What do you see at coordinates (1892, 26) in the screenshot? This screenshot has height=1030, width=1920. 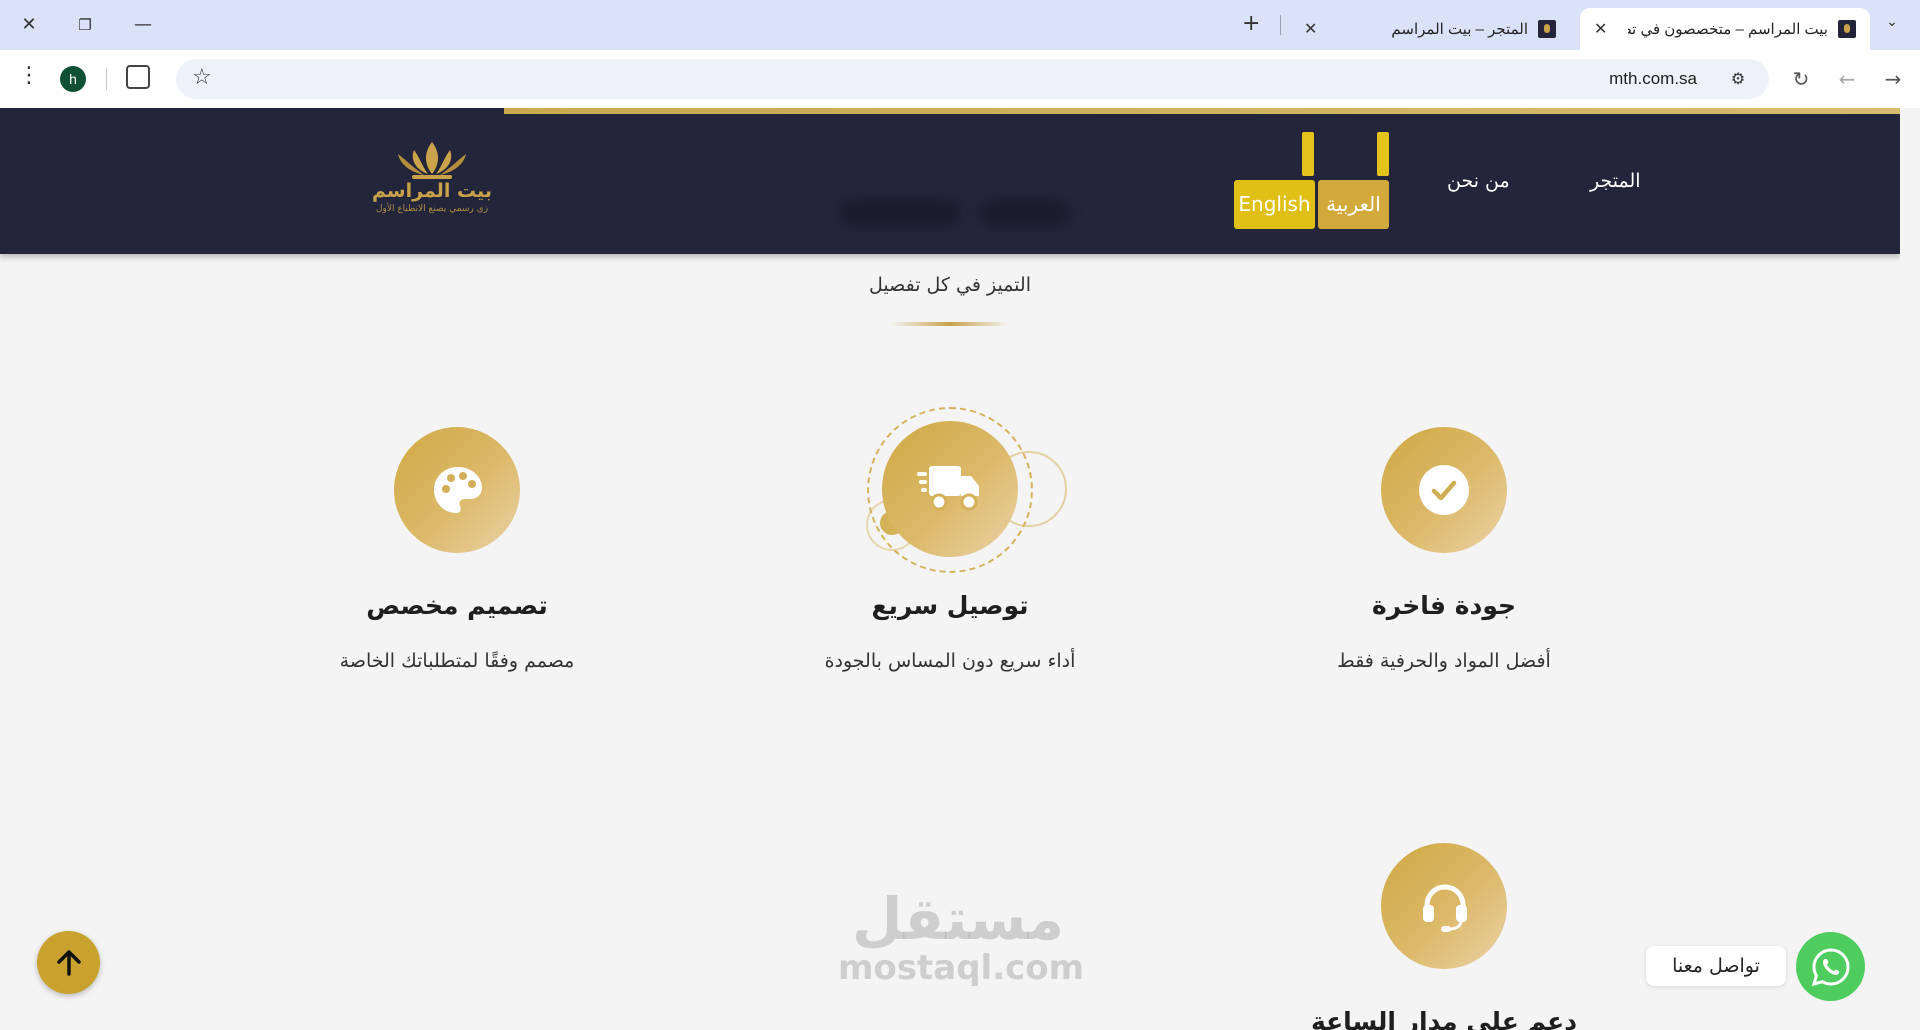 I see `tab-search-icon: ⌄` at bounding box center [1892, 26].